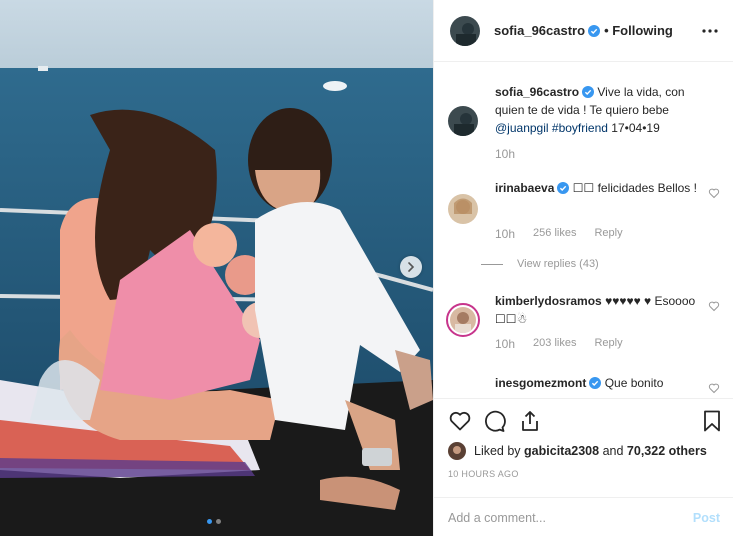 This screenshot has width=733, height=536. I want to click on carousel-indicator, so click(214, 521).